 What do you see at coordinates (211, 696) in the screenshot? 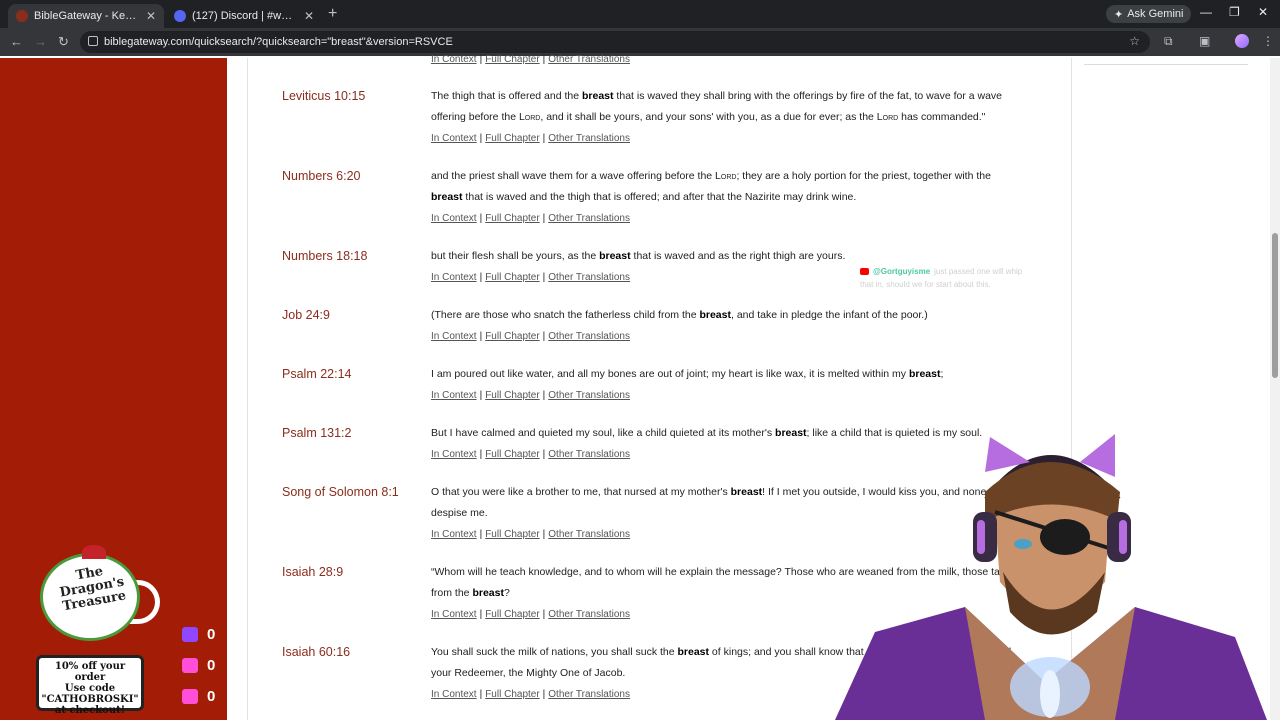
I see `kick-count: 0` at bounding box center [211, 696].